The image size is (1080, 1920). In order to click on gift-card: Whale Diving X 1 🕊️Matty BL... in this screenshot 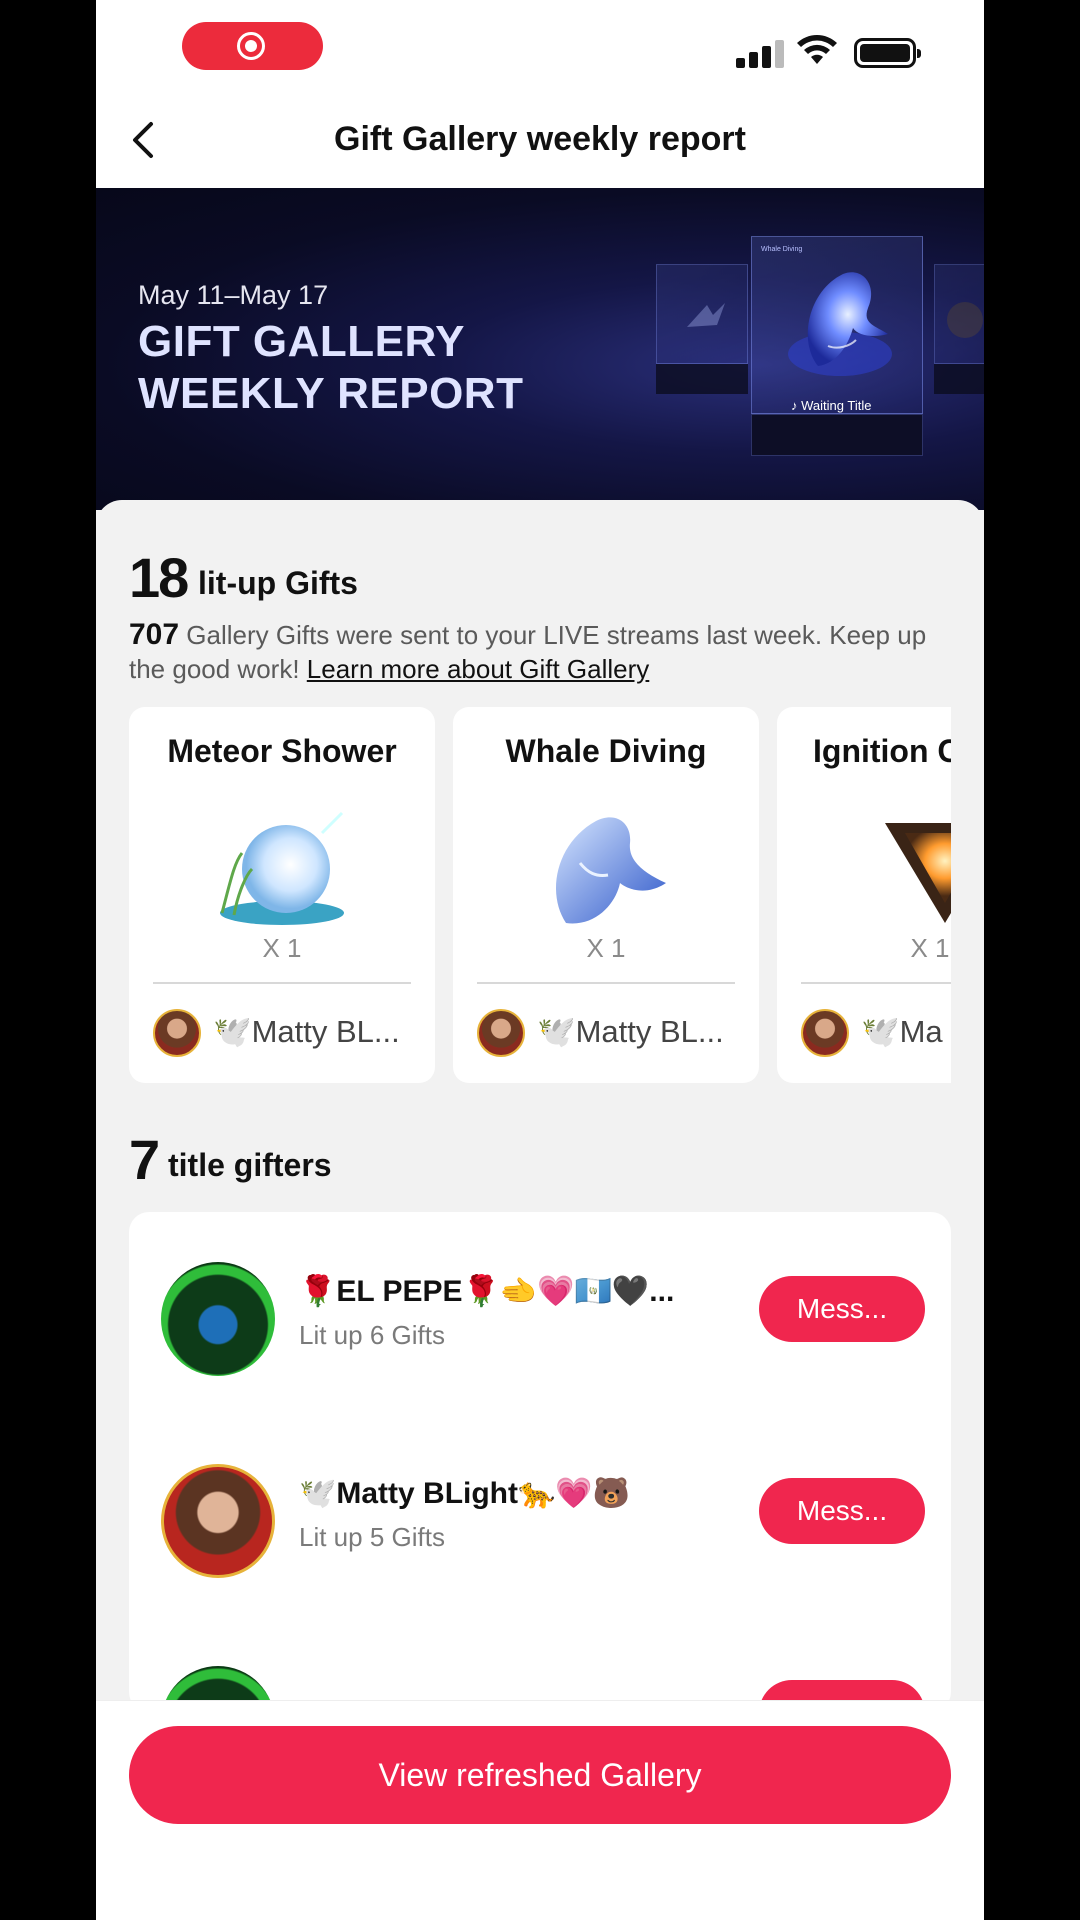, I will do `click(606, 895)`.